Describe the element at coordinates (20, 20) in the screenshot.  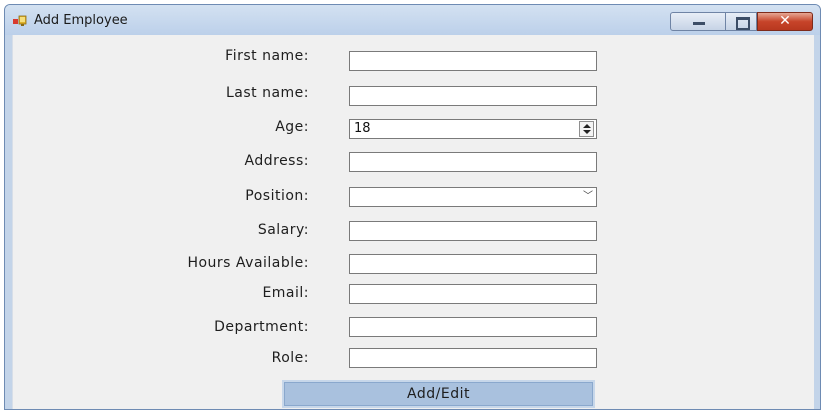
I see `app-icon` at that location.